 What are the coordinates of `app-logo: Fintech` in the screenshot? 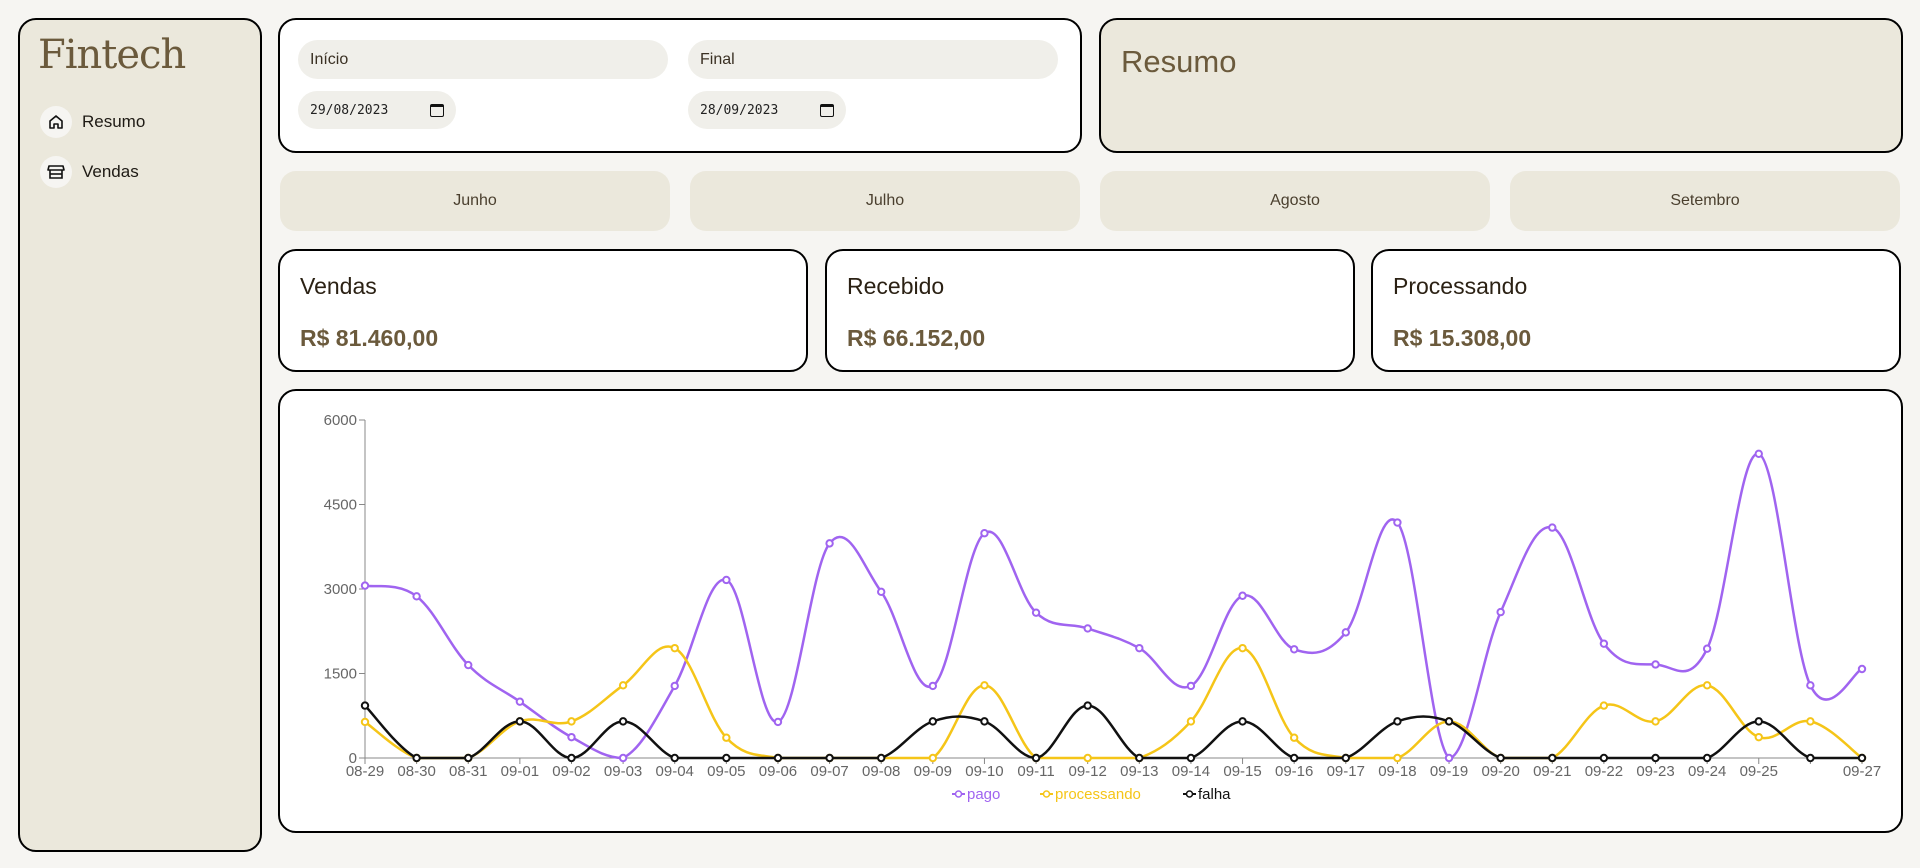 It's located at (112, 55).